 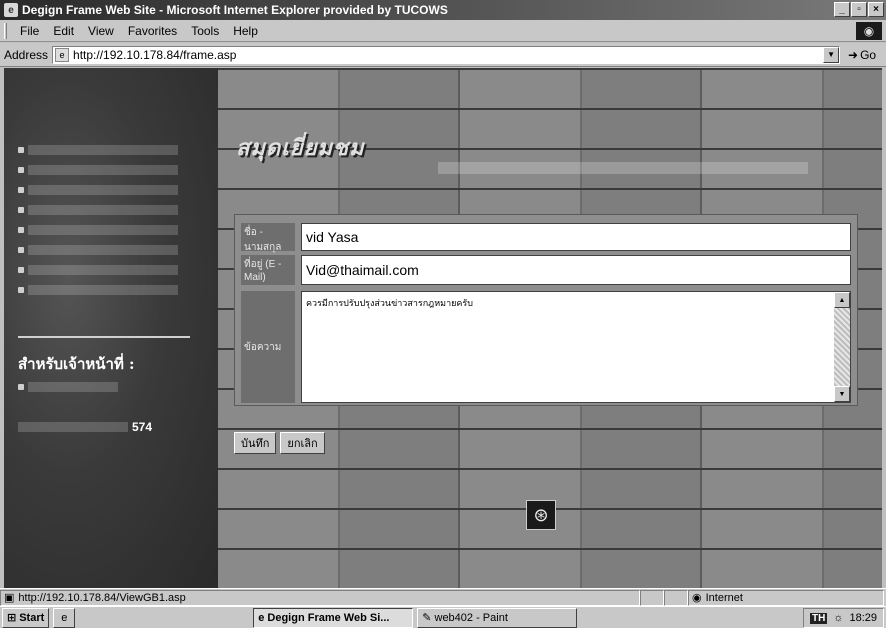 What do you see at coordinates (831, 54) in the screenshot?
I see `address-dropdown-icon: ▼` at bounding box center [831, 54].